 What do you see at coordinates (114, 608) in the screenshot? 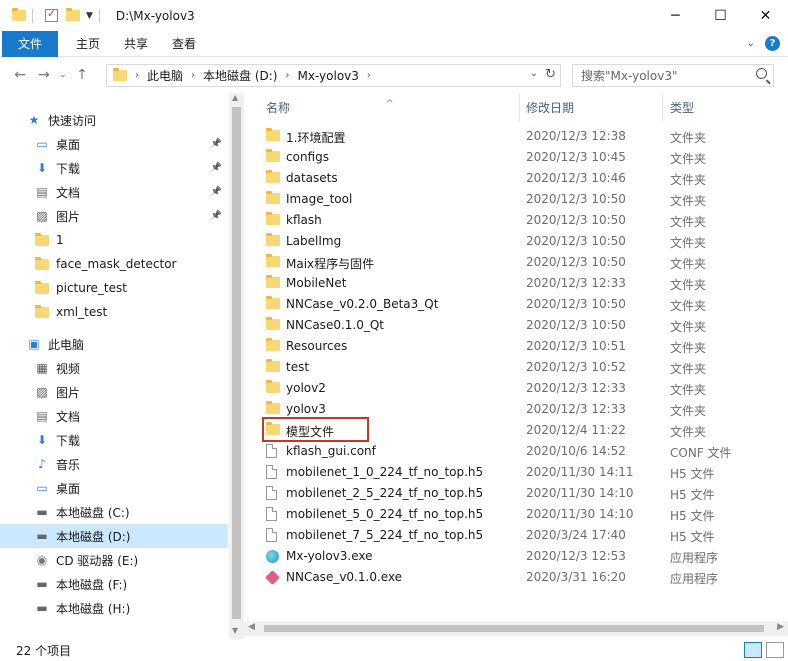
I see `sidebar-item: ▬ 本地磁盘 (H:)` at bounding box center [114, 608].